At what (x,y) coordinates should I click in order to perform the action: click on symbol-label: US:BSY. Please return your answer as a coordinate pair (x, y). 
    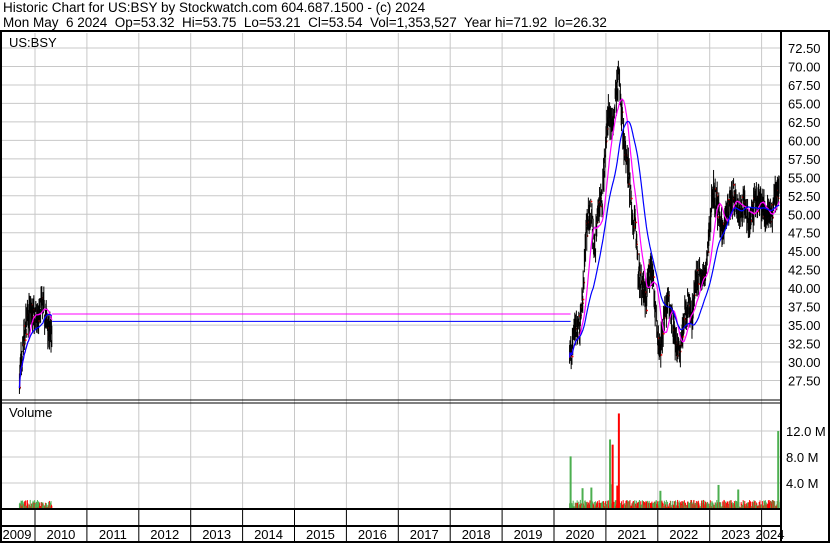
    Looking at the image, I should click on (33, 42).